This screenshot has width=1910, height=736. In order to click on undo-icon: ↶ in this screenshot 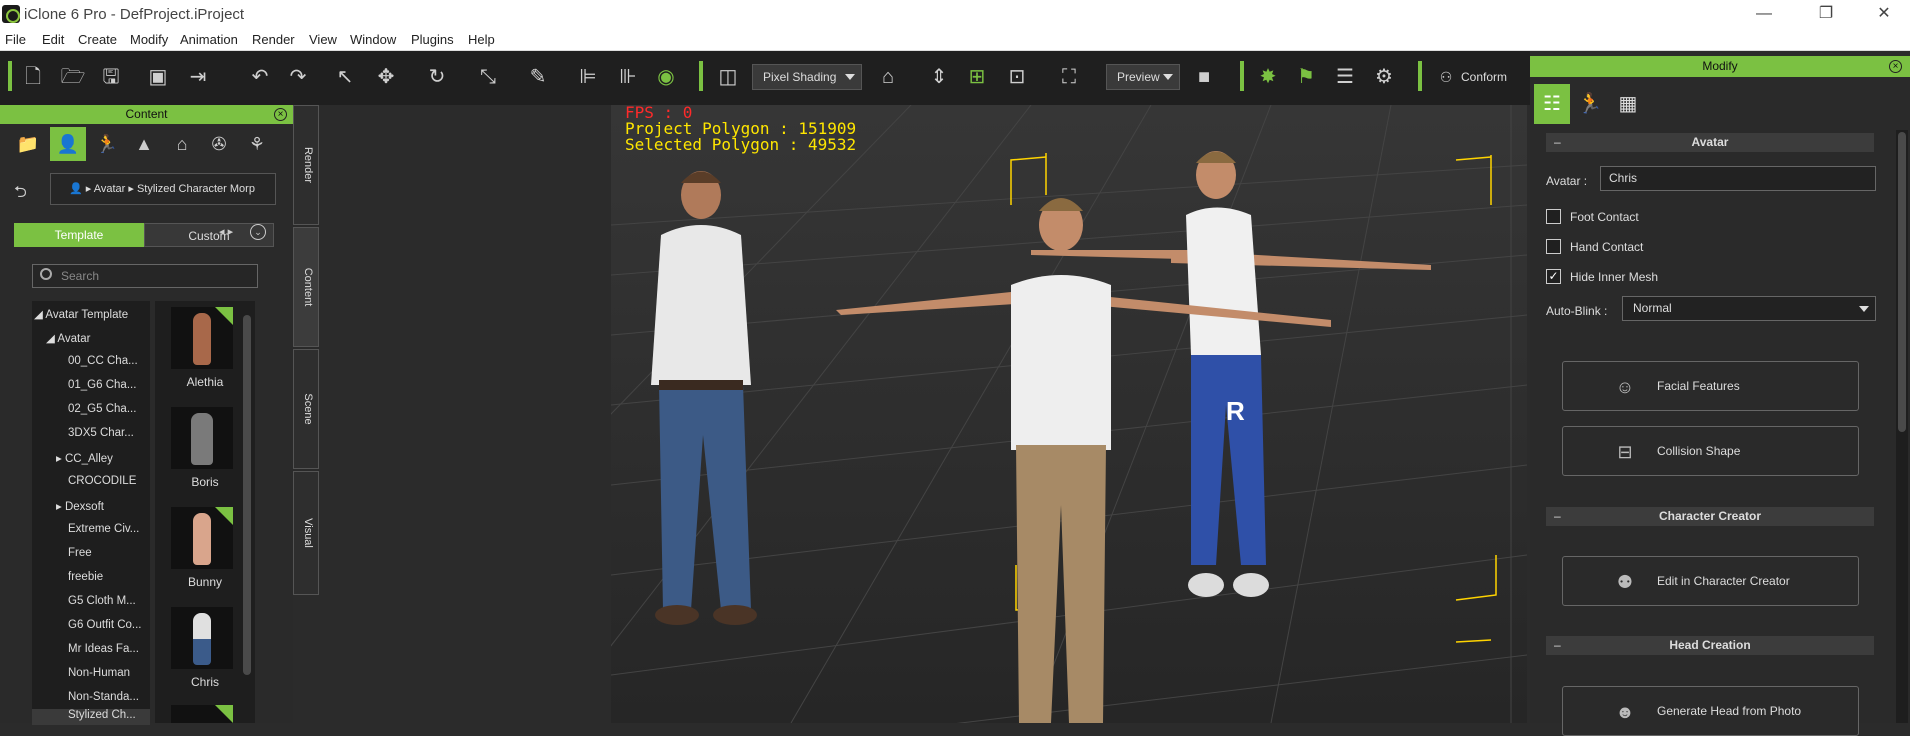, I will do `click(260, 77)`.